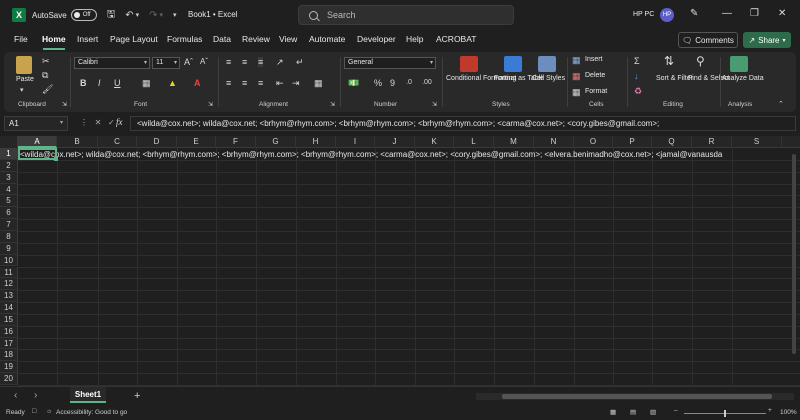 This screenshot has height=420, width=800. What do you see at coordinates (576, 92) in the screenshot?
I see `format-cells-icon: ▦` at bounding box center [576, 92].